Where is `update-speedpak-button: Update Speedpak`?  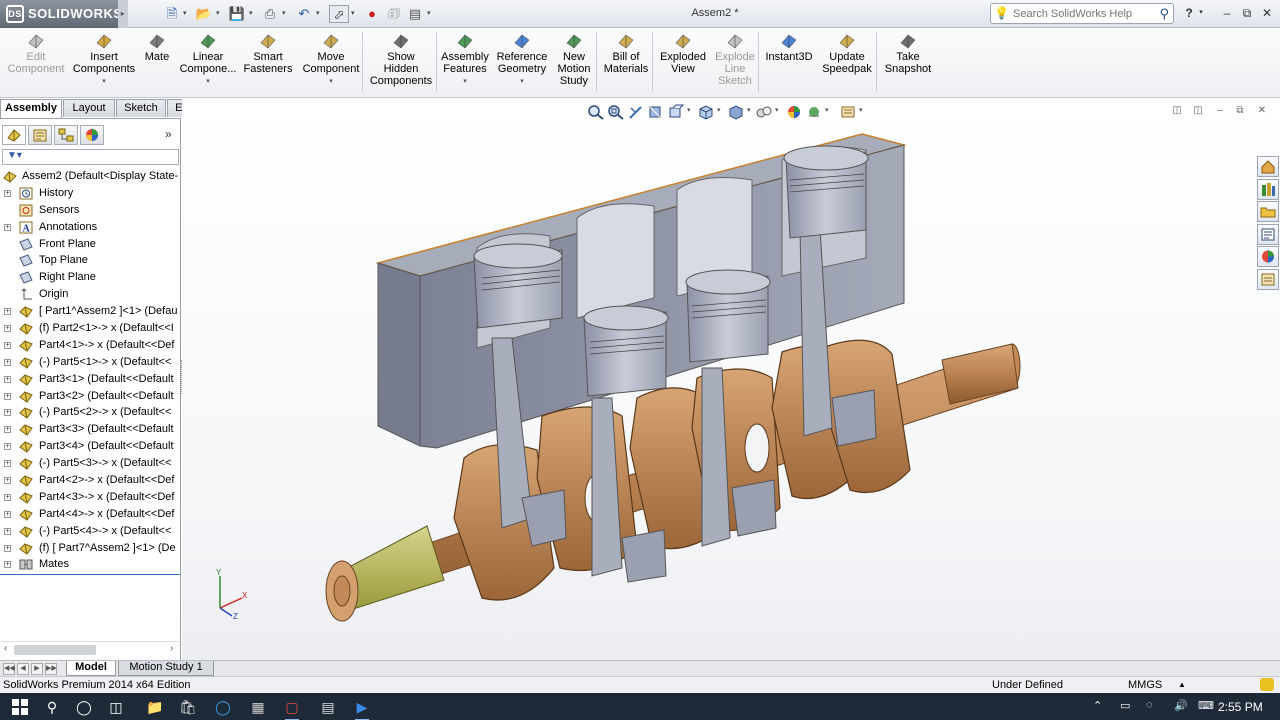 update-speedpak-button: Update Speedpak is located at coordinates (847, 63).